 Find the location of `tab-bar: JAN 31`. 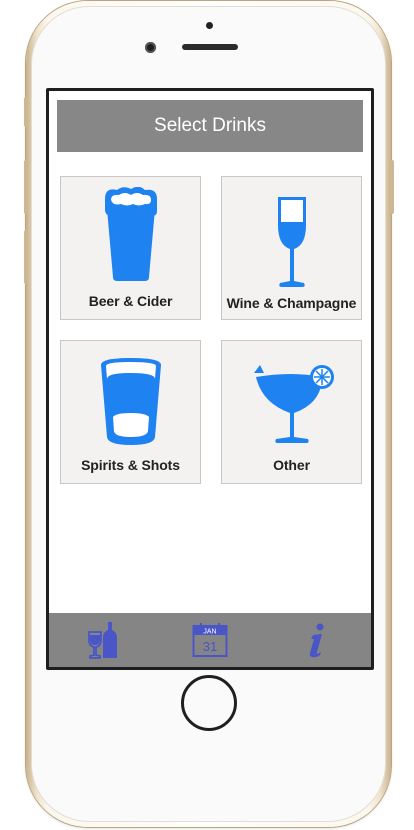

tab-bar: JAN 31 is located at coordinates (210, 640).